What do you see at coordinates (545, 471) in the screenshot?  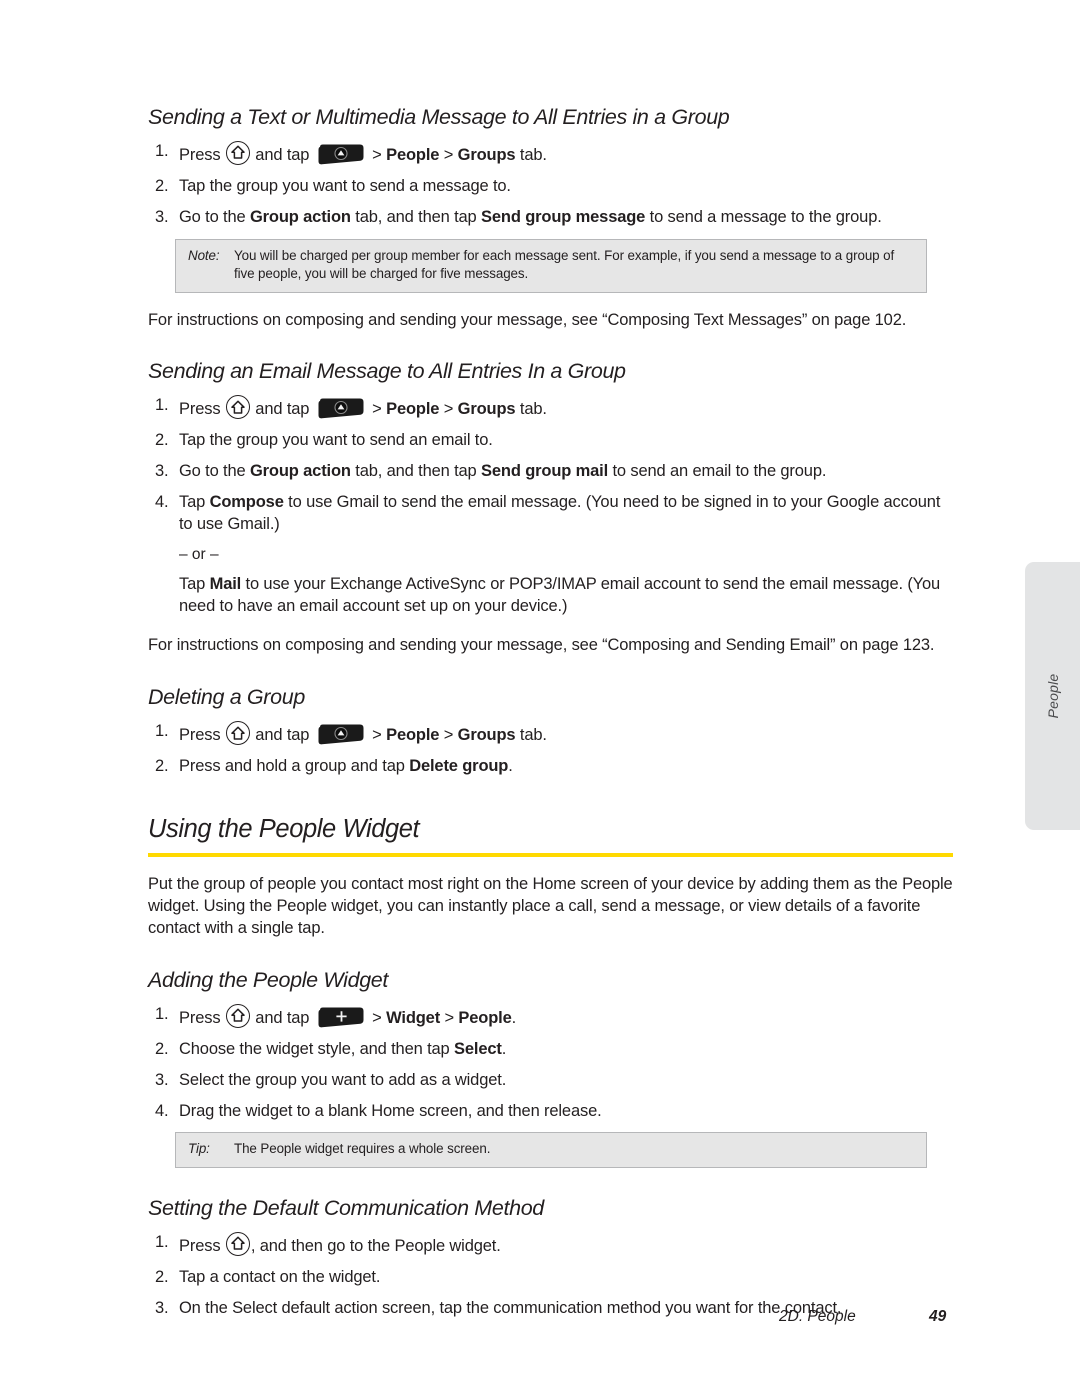 I see `step-bold-send-group-mail: Send group mail` at bounding box center [545, 471].